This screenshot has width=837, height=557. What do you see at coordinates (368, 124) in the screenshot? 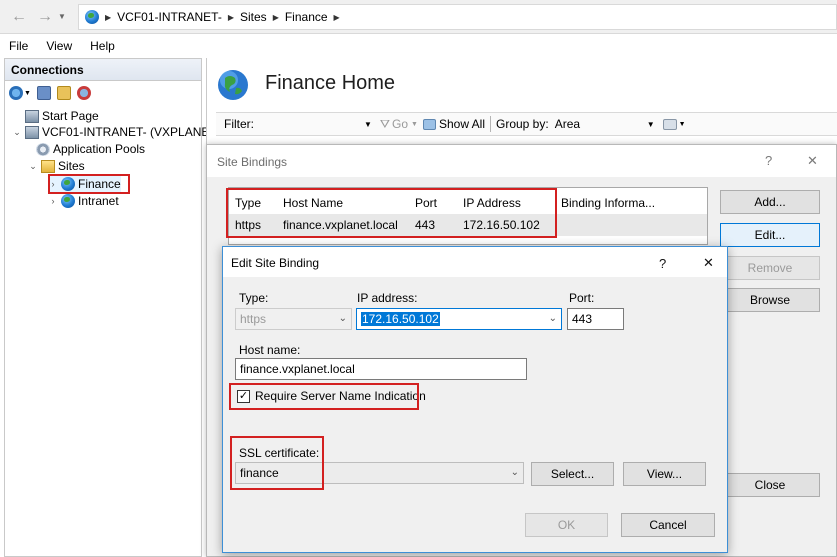
I see `filter-dropdown-icon: ▼` at bounding box center [368, 124].